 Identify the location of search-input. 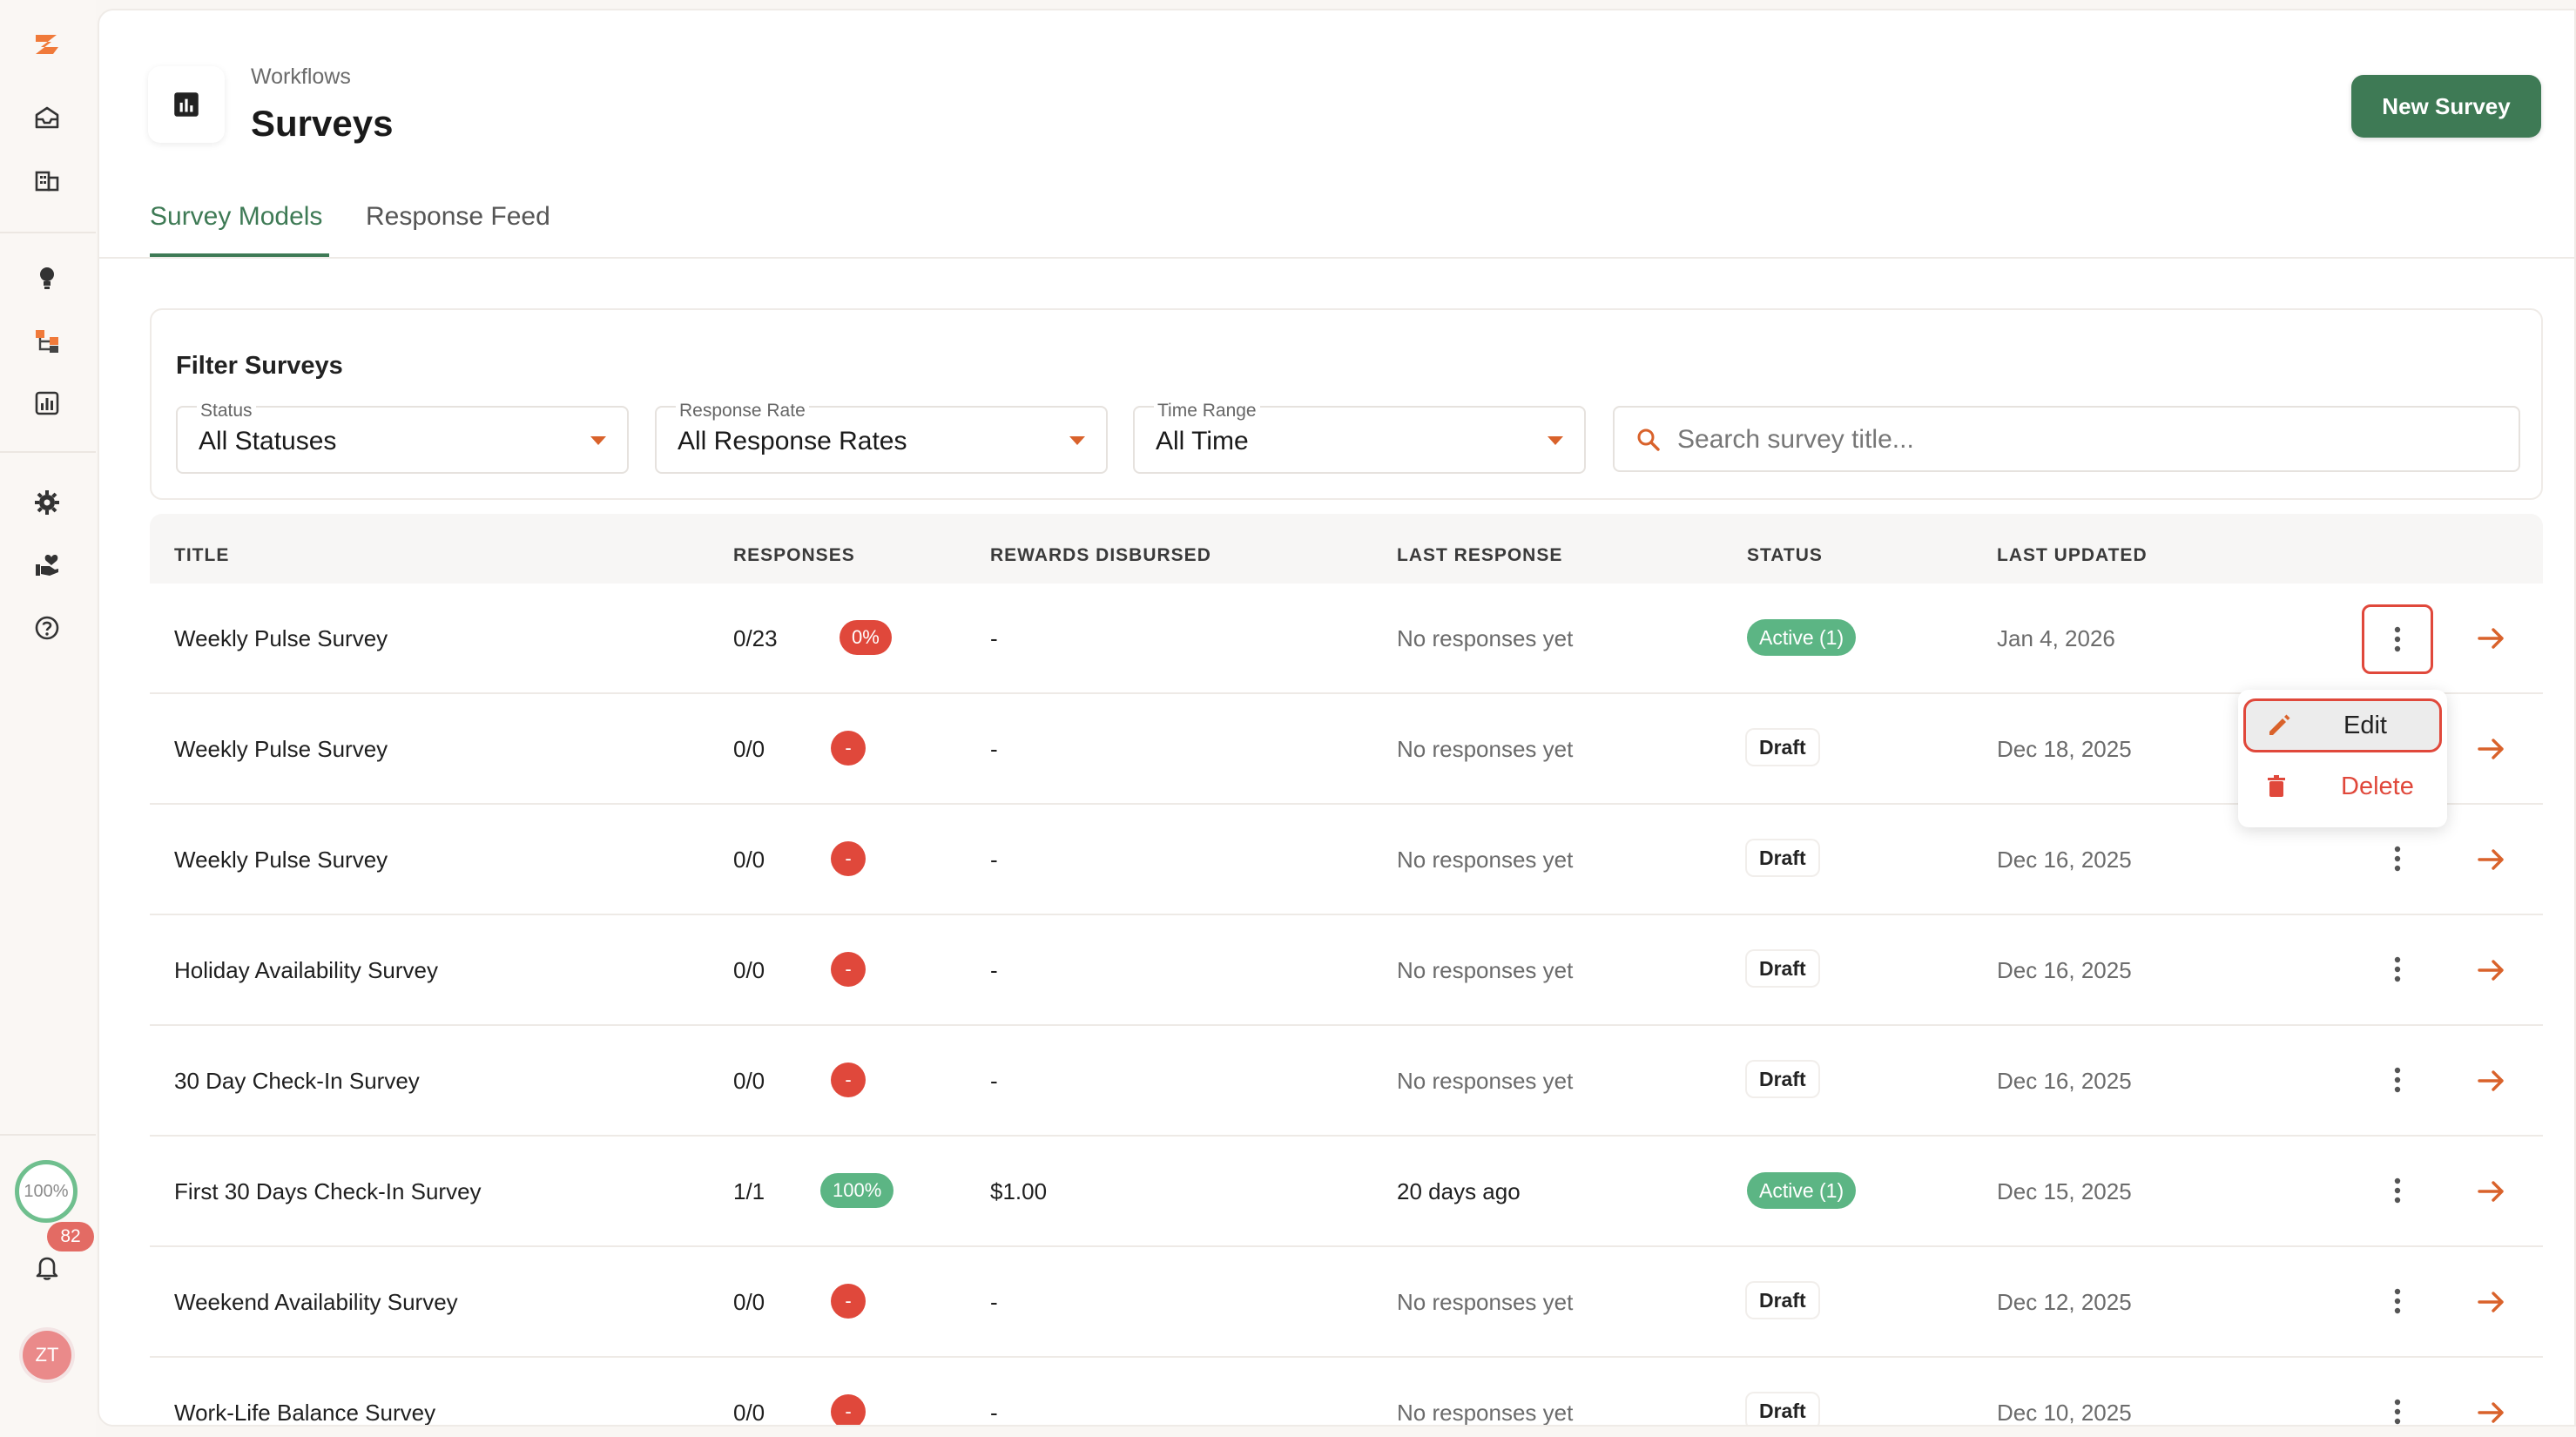
(2087, 440).